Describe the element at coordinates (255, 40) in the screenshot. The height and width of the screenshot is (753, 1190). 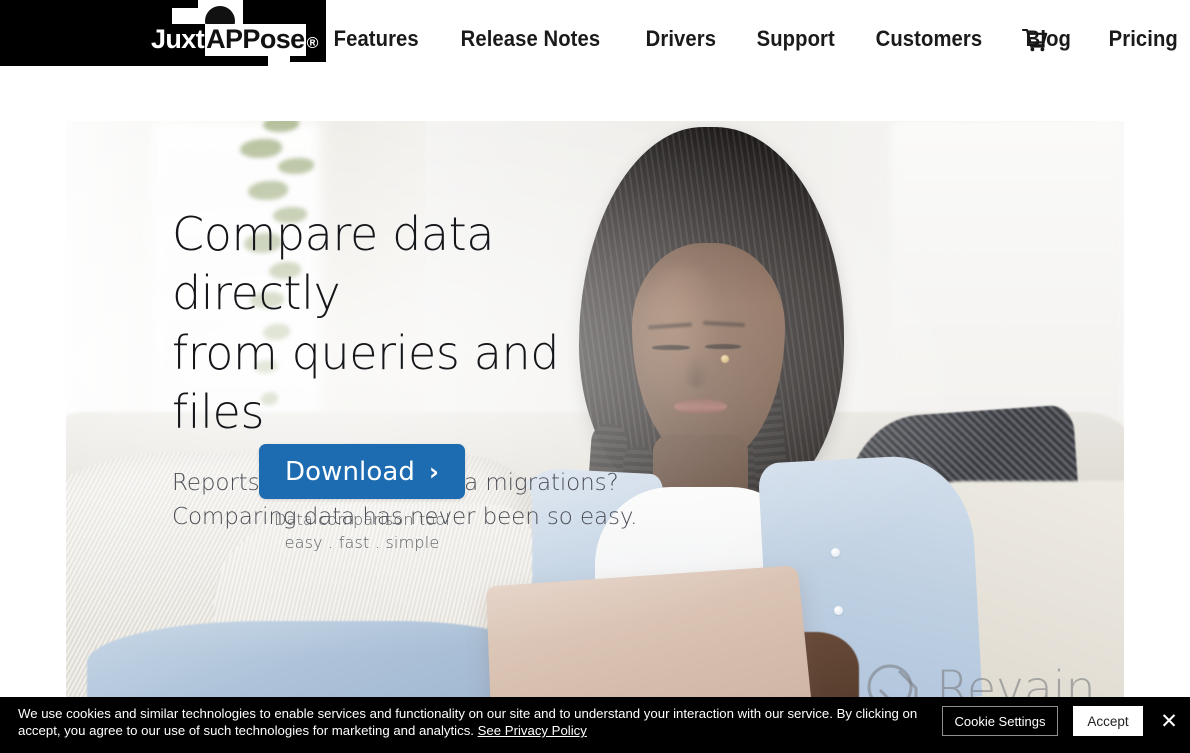
I see `logo-word-part-2: APPose` at that location.